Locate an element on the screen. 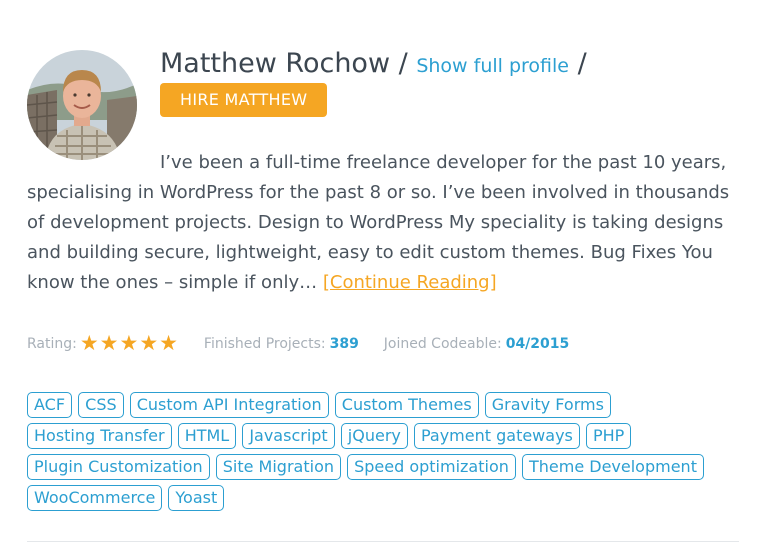  skill-tag: Gravity Forms is located at coordinates (547, 405).